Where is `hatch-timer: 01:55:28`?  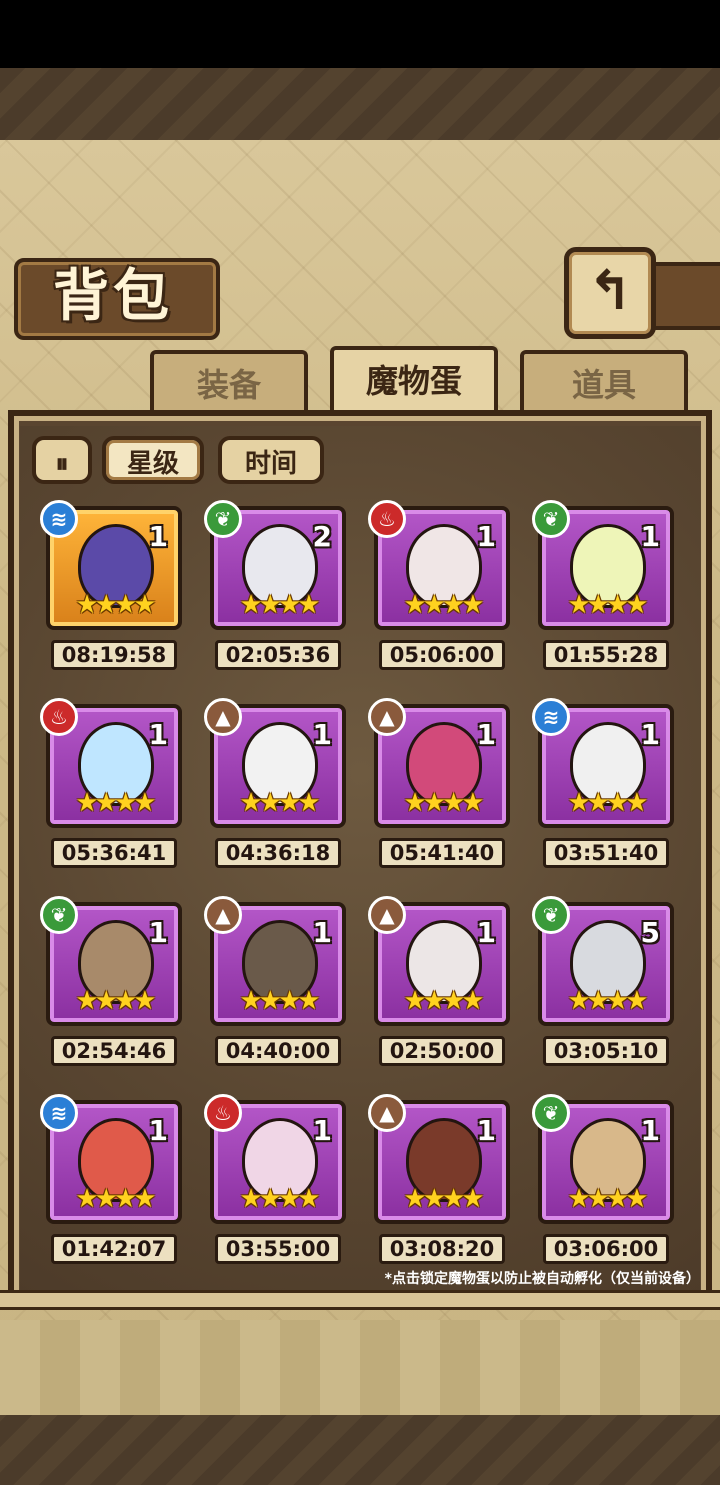 hatch-timer: 01:55:28 is located at coordinates (606, 655).